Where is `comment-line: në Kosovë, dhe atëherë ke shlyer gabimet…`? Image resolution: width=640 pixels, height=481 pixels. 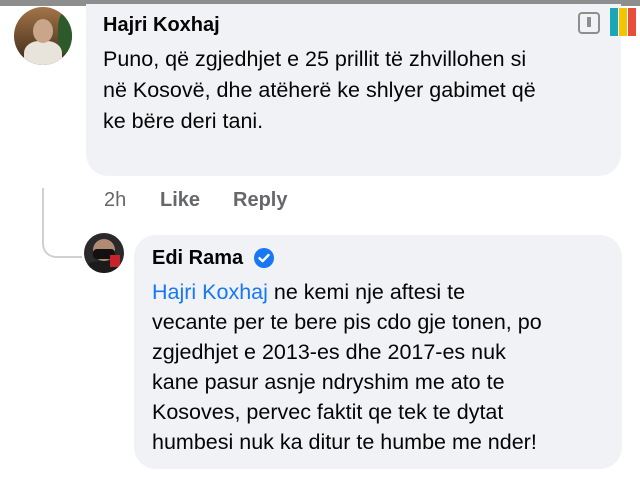
comment-line: në Kosovë, dhe atëherë ke shlyer gabimet… is located at coordinates (319, 90).